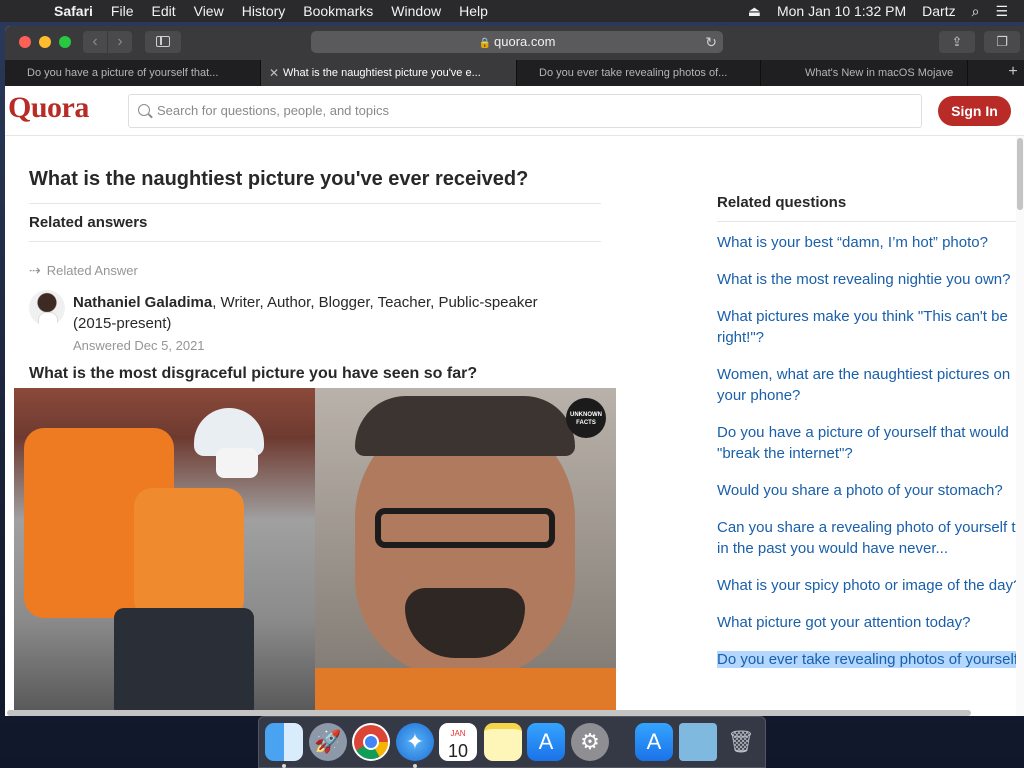  What do you see at coordinates (698, 742) in the screenshot?
I see `downloads-folder-icon` at bounding box center [698, 742].